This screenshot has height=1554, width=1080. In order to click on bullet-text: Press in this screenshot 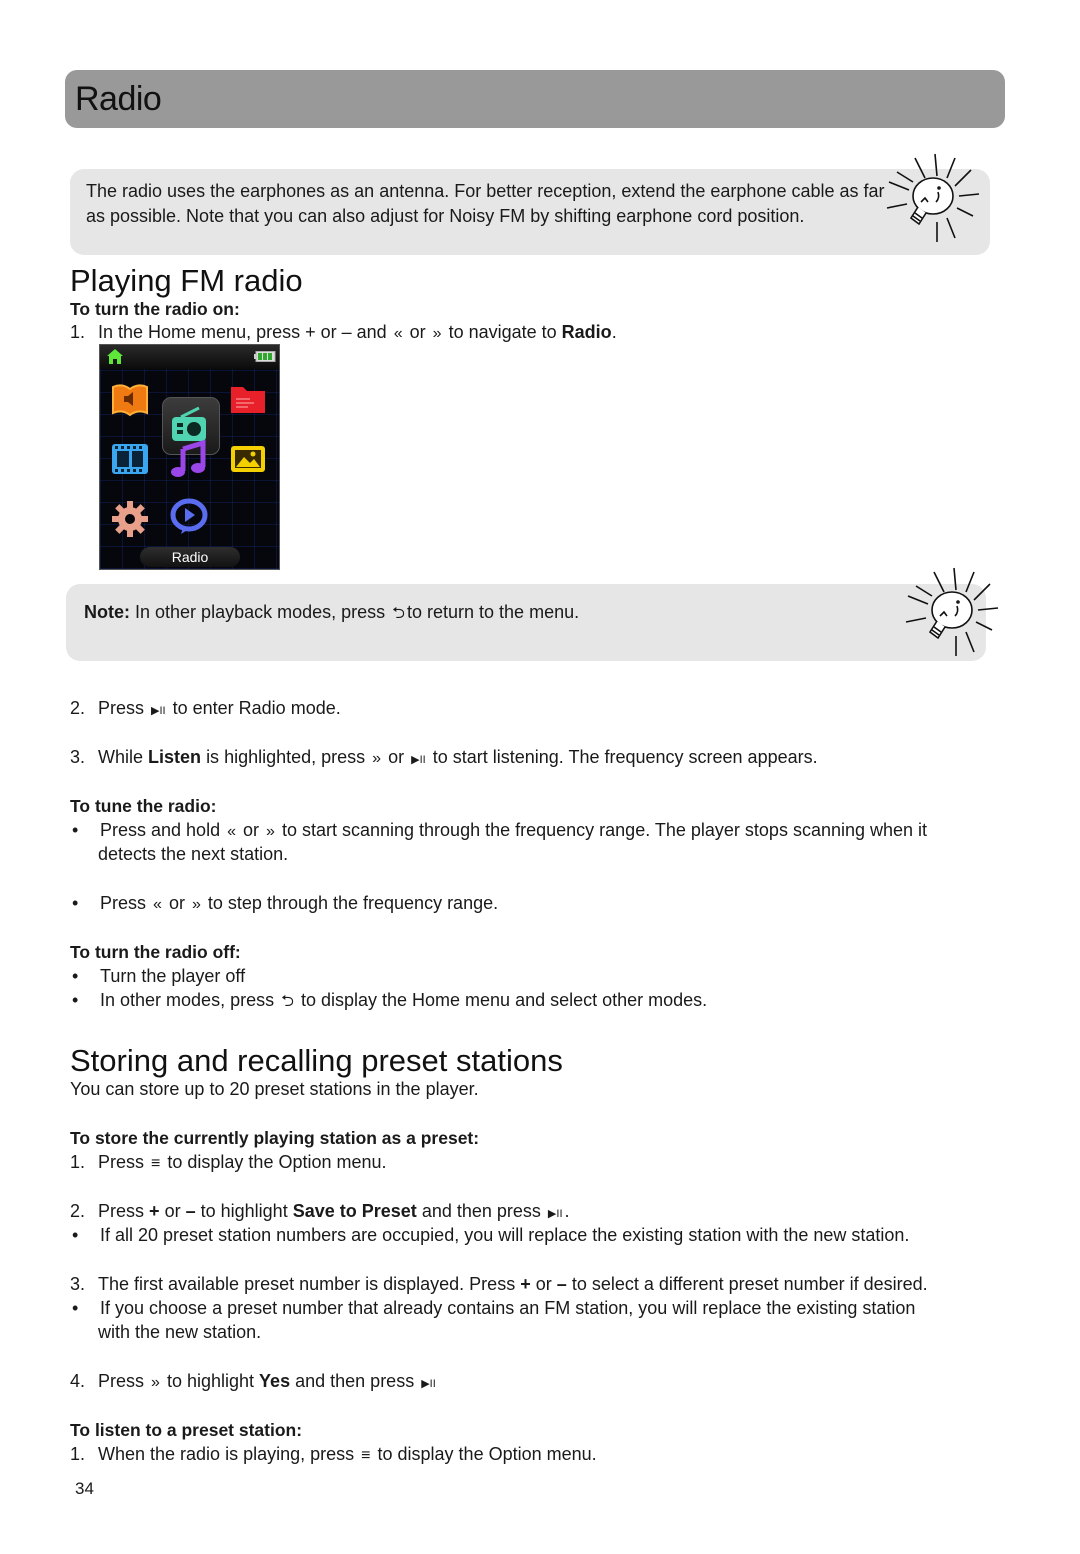, I will do `click(123, 903)`.